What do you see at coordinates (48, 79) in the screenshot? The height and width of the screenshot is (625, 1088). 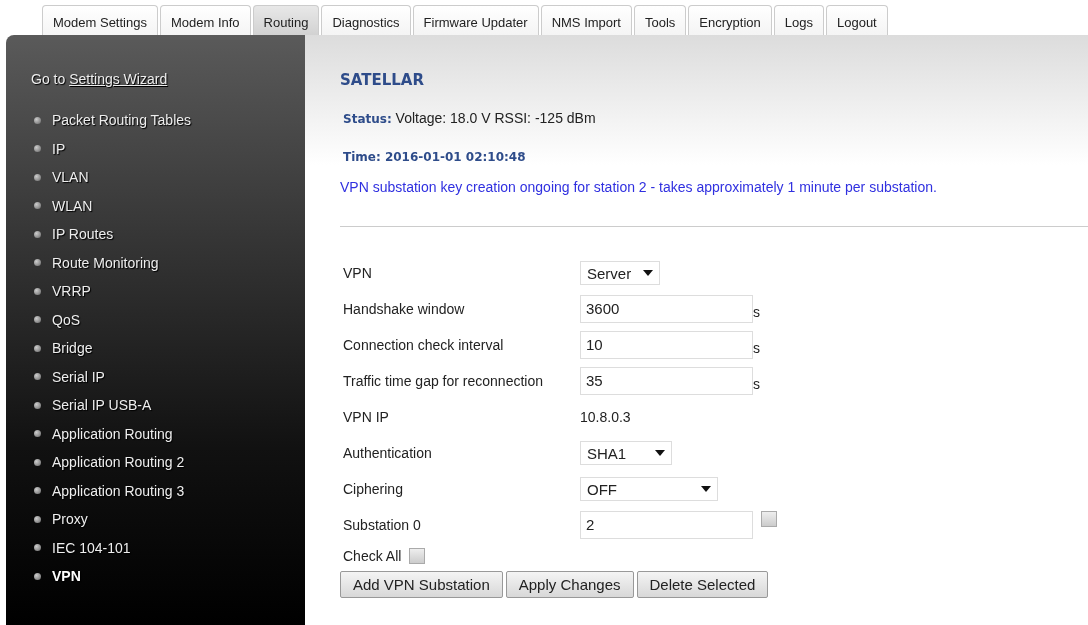 I see `wizard-prefix: Go to` at bounding box center [48, 79].